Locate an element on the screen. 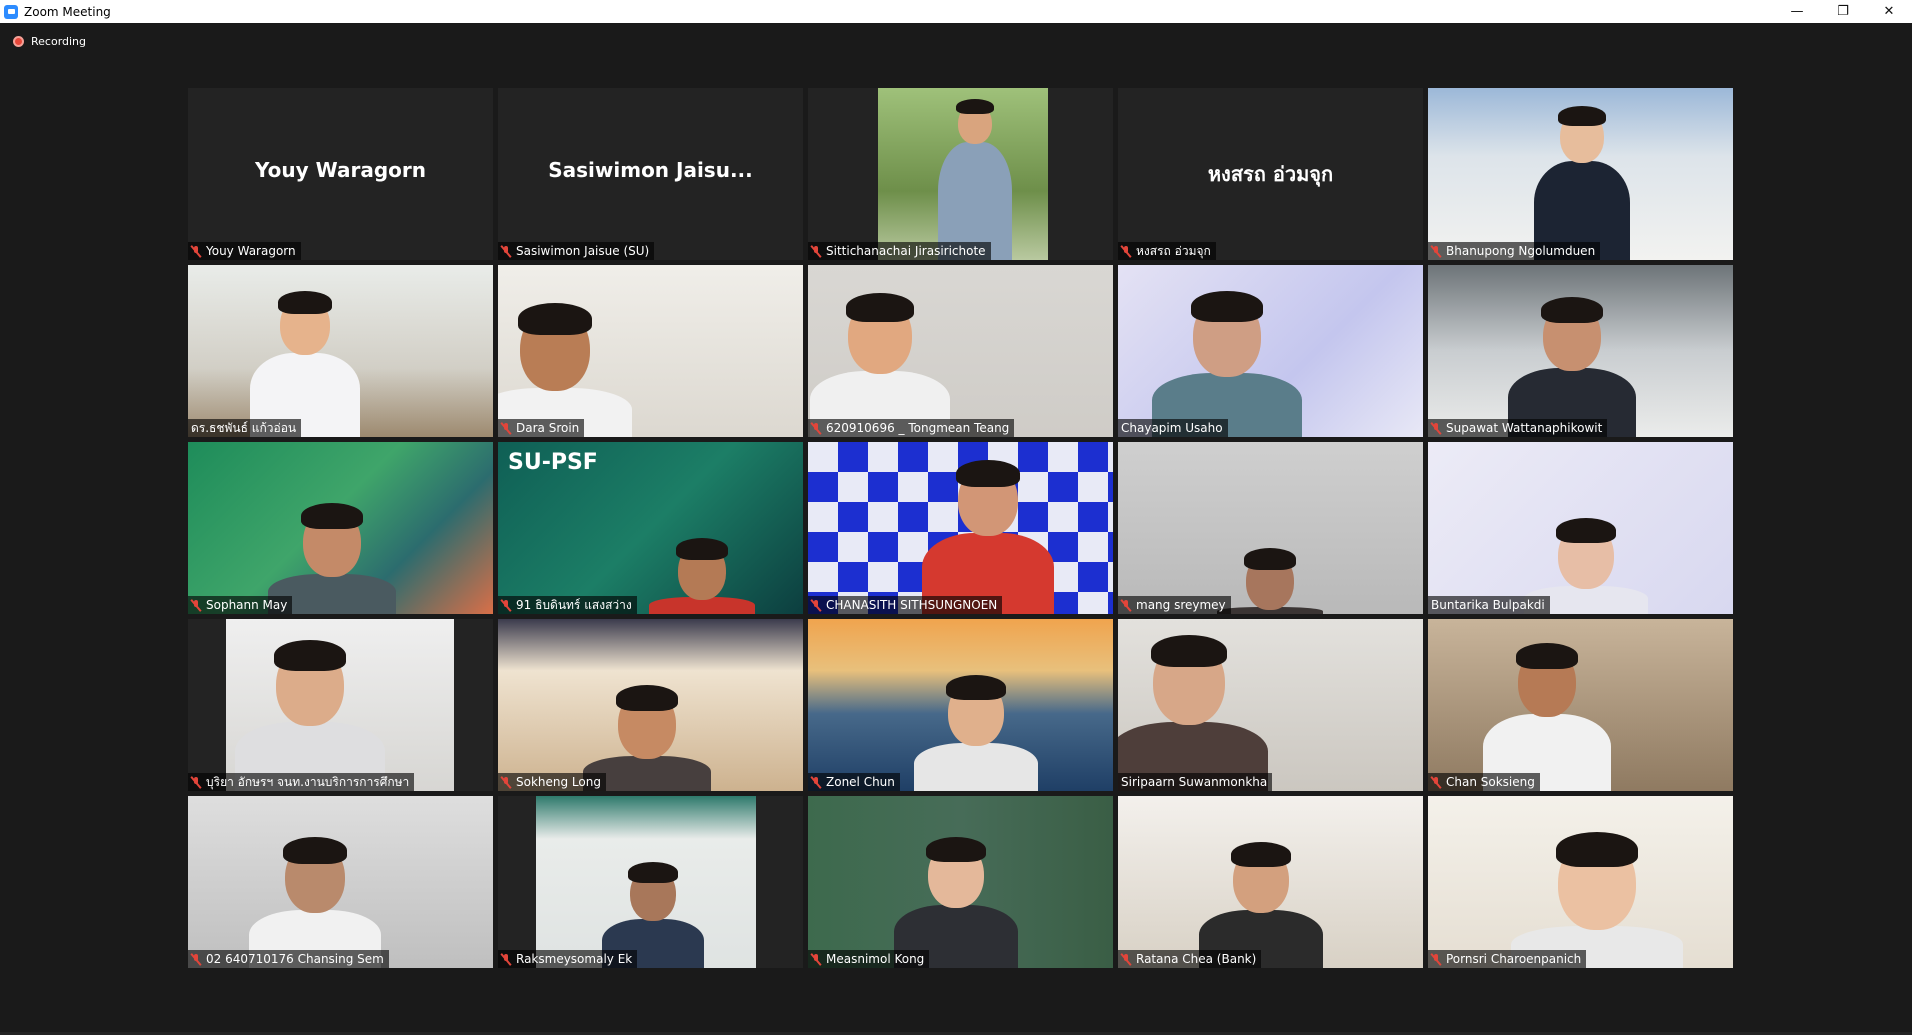  participant-name: Measnimol Kong is located at coordinates (875, 959).